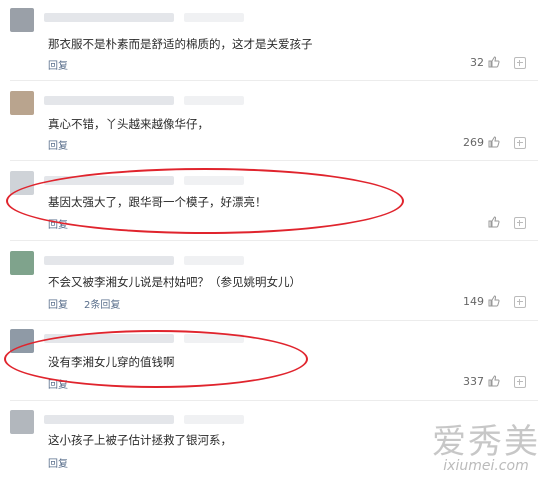 This screenshot has width=550, height=481. I want to click on view-replies-link: 2条回复, so click(102, 303).